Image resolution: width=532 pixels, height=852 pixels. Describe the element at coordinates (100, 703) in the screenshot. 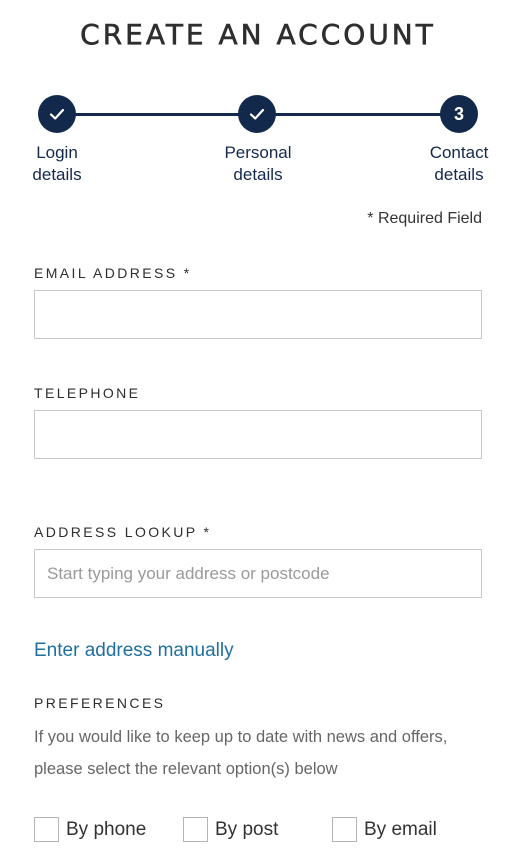

I see `preferences-heading: PREFERENCES` at that location.